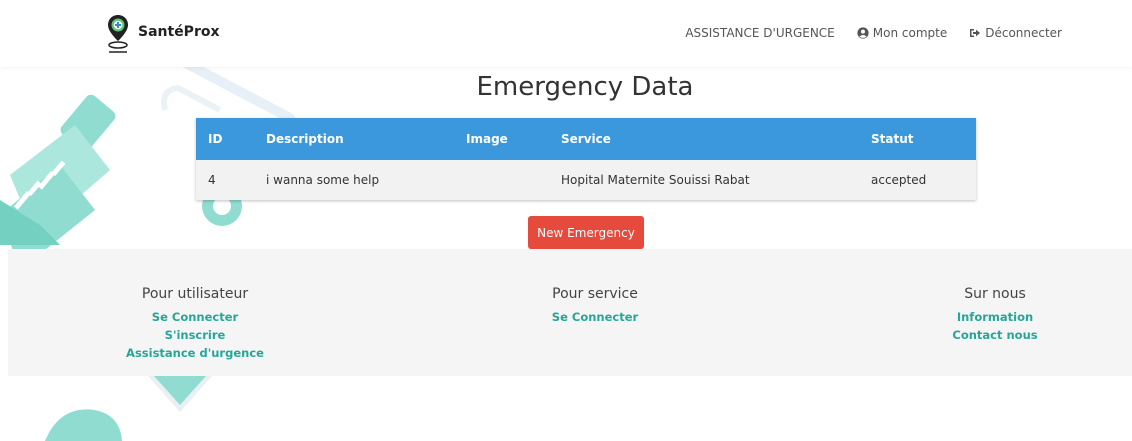  What do you see at coordinates (892, 139) in the screenshot?
I see `column-header-status: Statut` at bounding box center [892, 139].